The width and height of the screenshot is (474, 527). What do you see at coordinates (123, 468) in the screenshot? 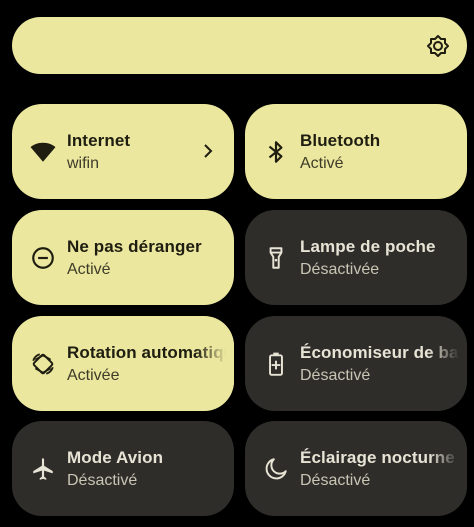
I see `tile-airplane-mode: Mode Avion Désactivé` at bounding box center [123, 468].